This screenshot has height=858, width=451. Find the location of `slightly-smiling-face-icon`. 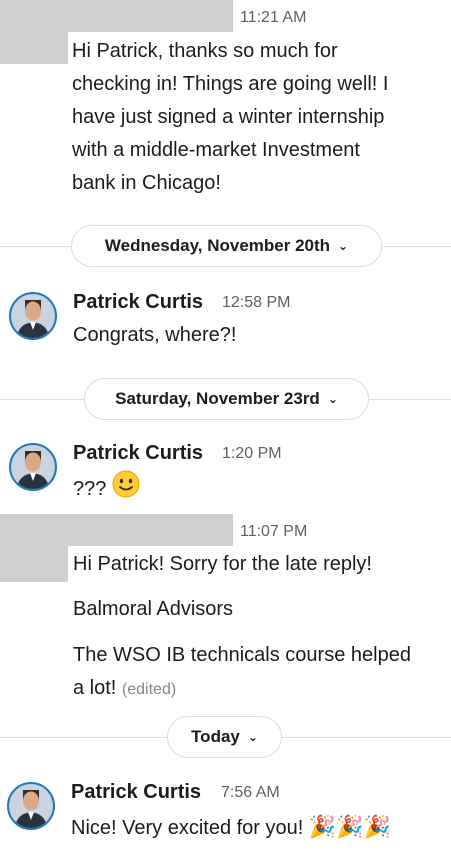

slightly-smiling-face-icon is located at coordinates (126, 489).